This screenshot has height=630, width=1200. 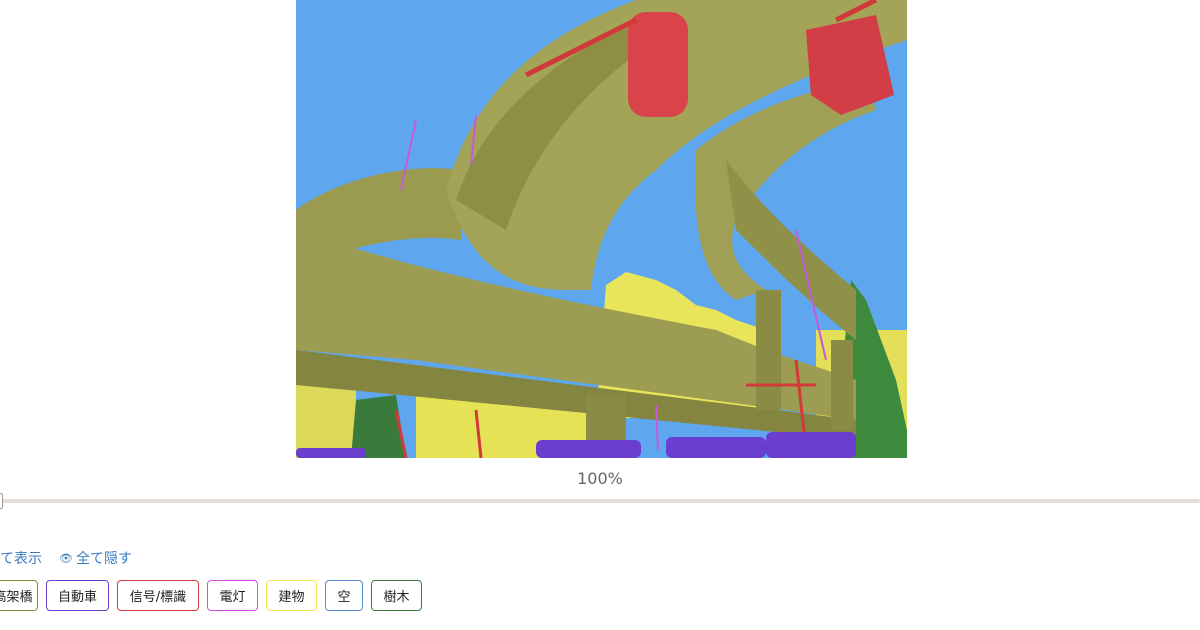 I want to click on legend-chip-label: 電灯, so click(x=232, y=597).